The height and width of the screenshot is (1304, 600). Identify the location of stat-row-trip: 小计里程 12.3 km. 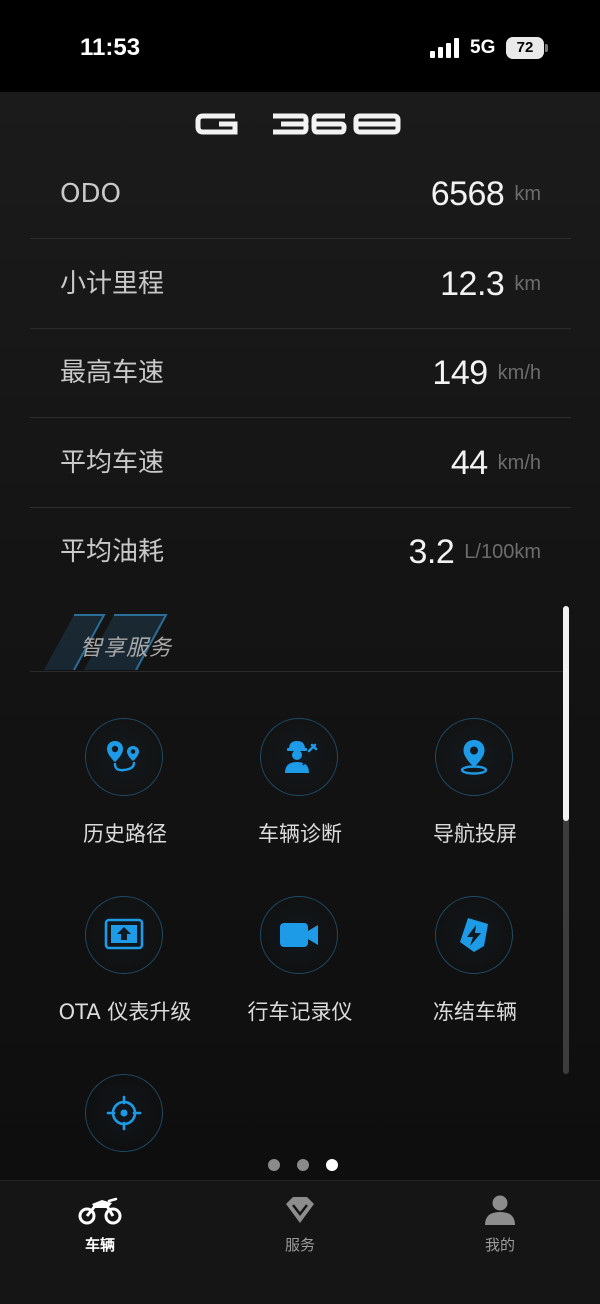
(300, 284).